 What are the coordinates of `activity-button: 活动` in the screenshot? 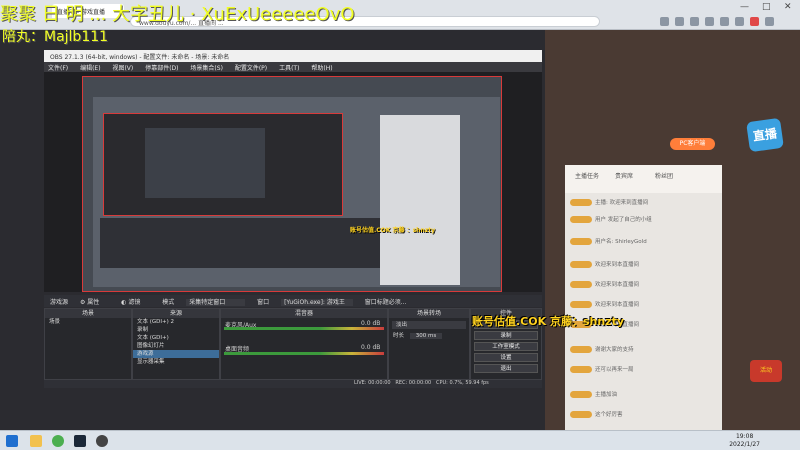 It's located at (766, 371).